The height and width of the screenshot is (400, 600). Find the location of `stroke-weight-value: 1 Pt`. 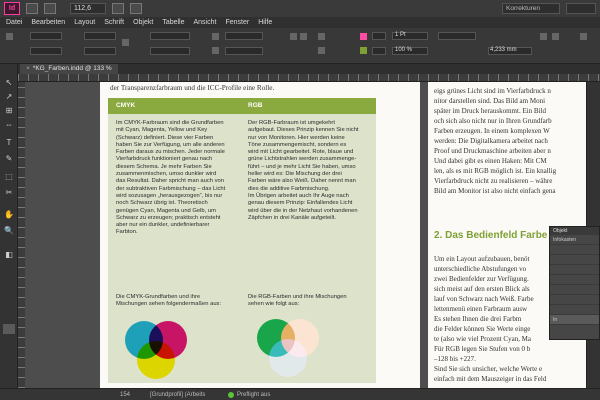

stroke-weight-value: 1 Pt is located at coordinates (400, 35).